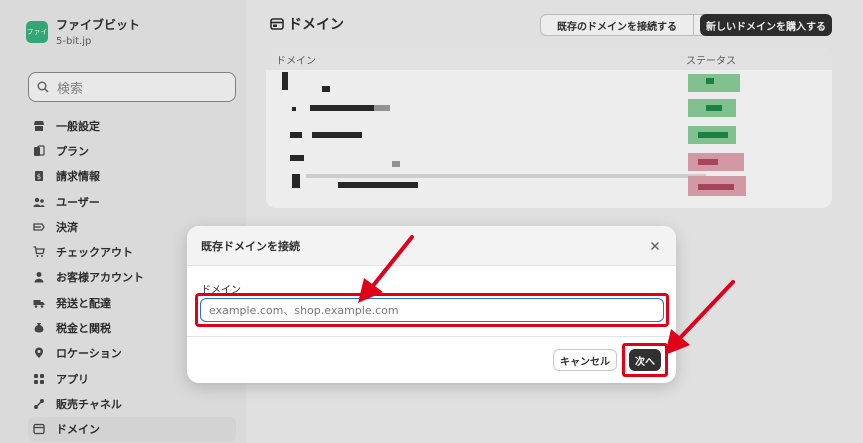  I want to click on close-icon, so click(655, 246).